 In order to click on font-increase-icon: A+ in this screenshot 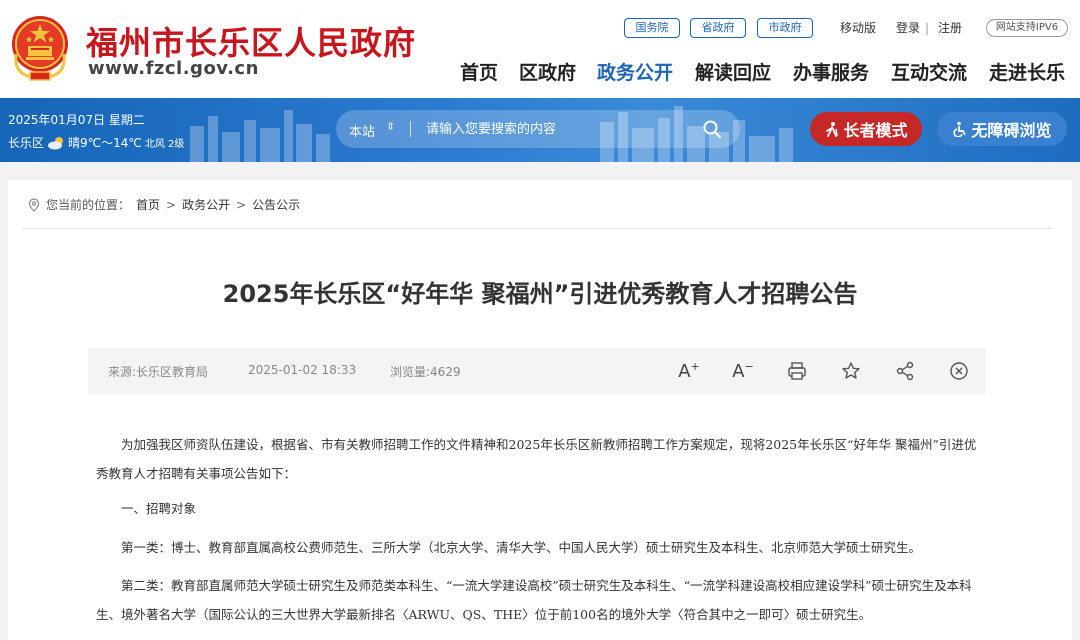, I will do `click(689, 371)`.